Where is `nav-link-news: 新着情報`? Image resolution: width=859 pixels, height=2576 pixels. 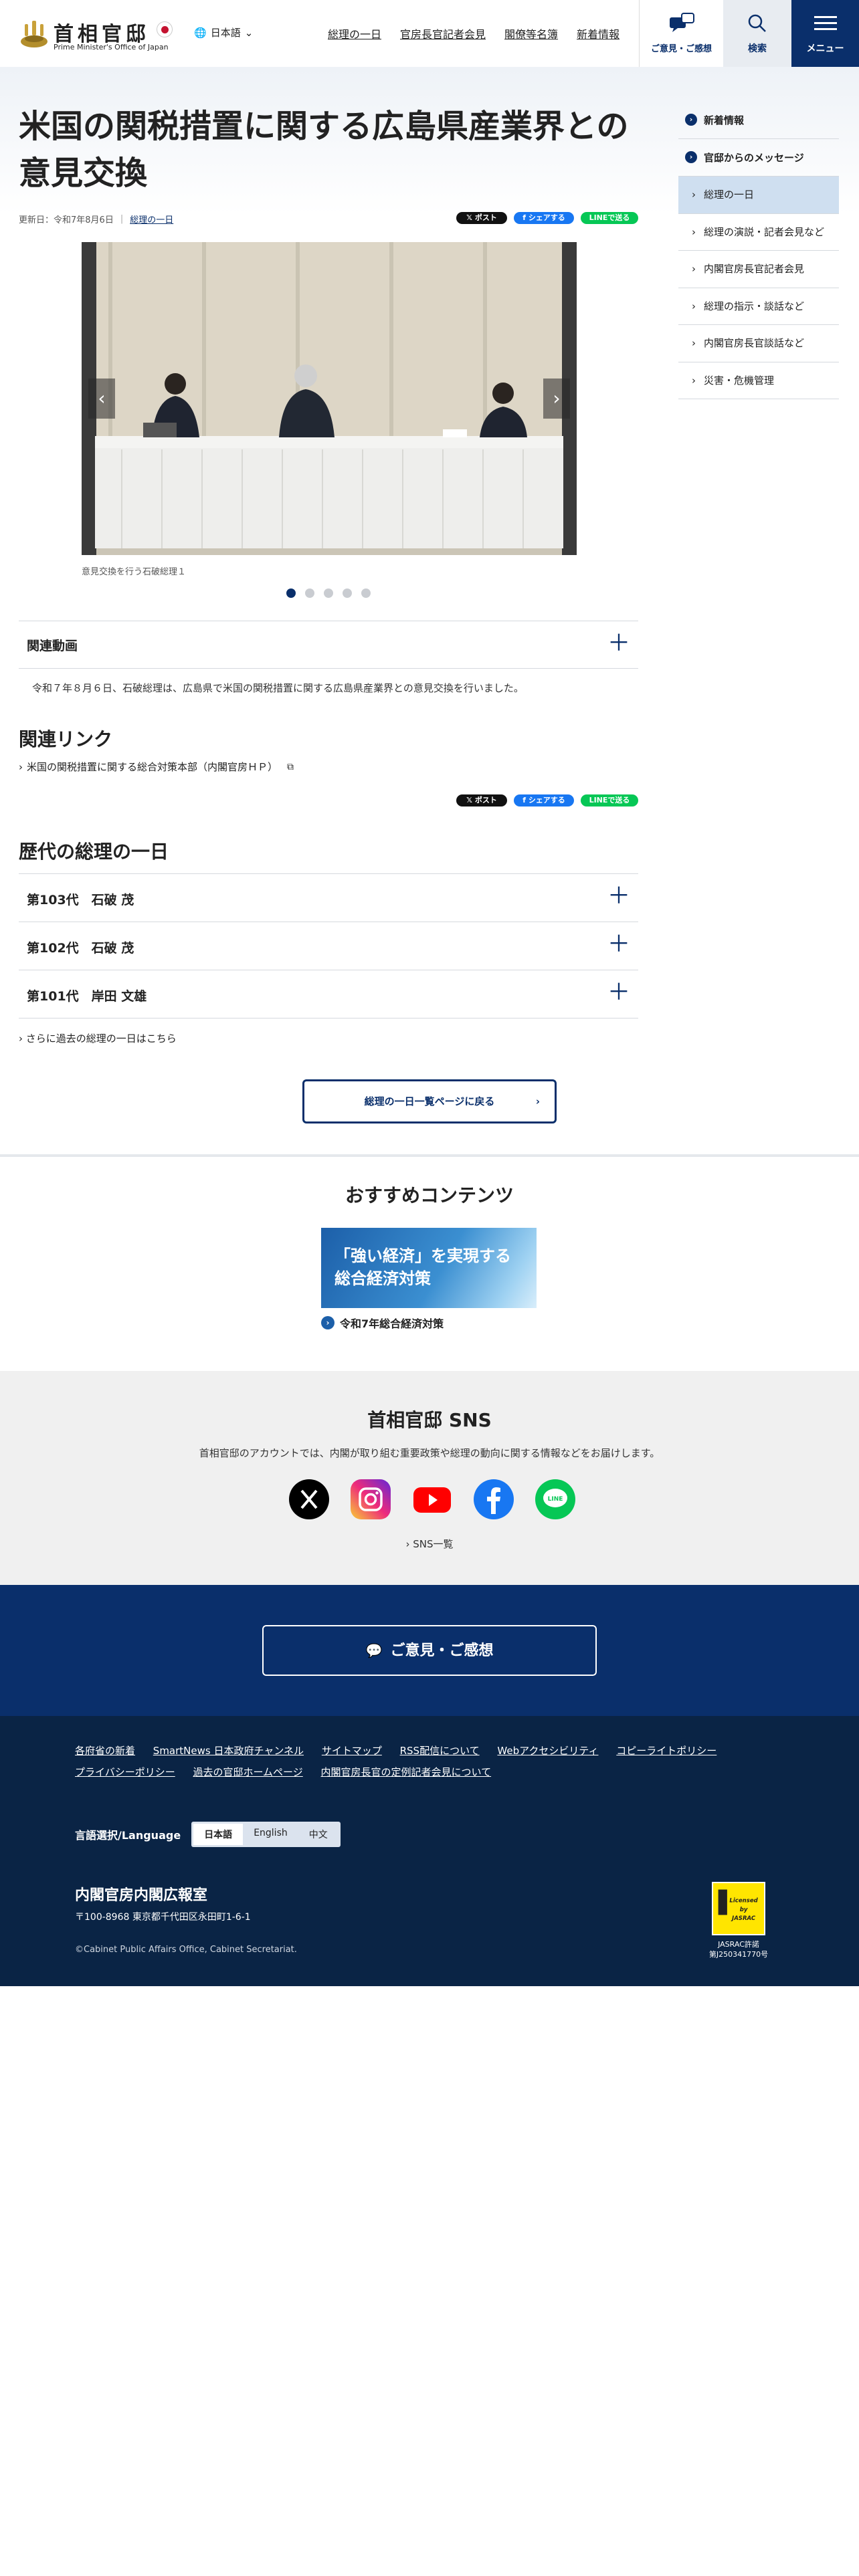
nav-link-news: 新着情報 is located at coordinates (598, 33).